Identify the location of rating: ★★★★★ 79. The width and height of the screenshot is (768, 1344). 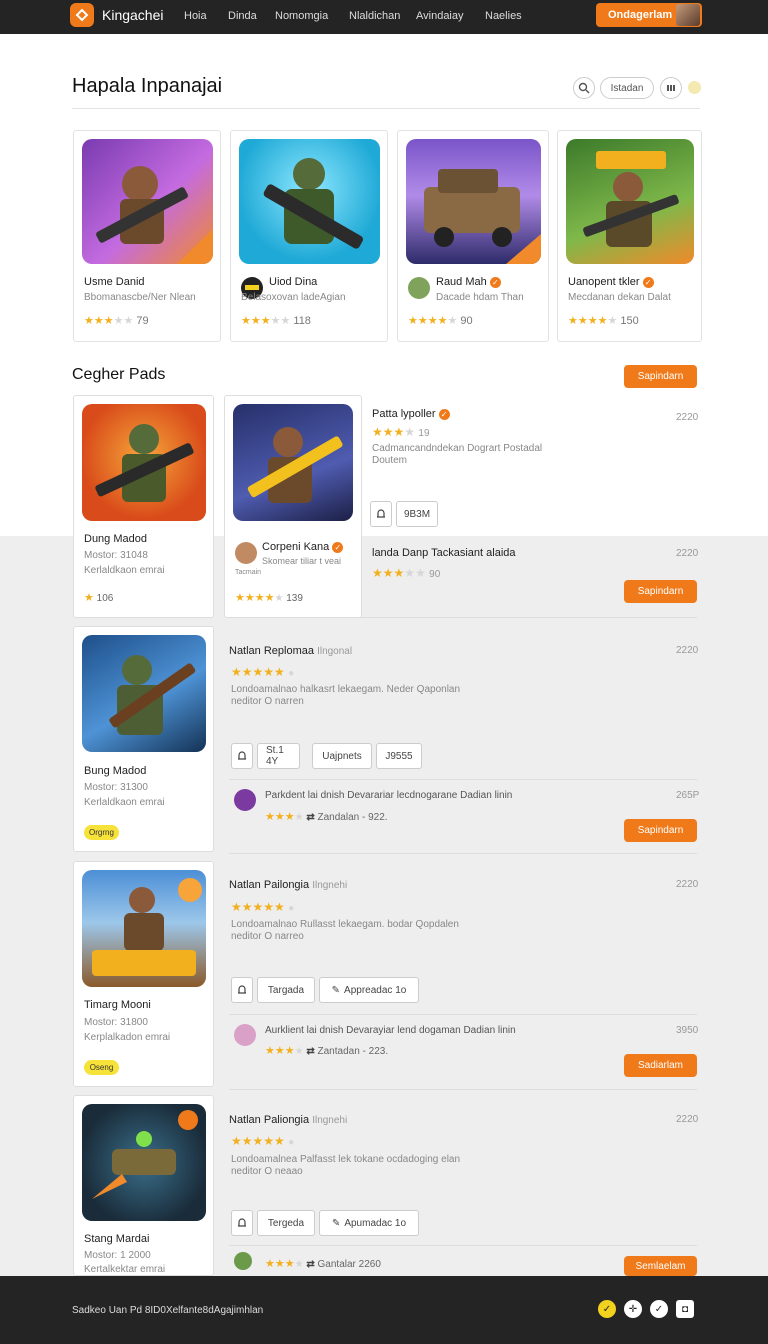
(116, 321).